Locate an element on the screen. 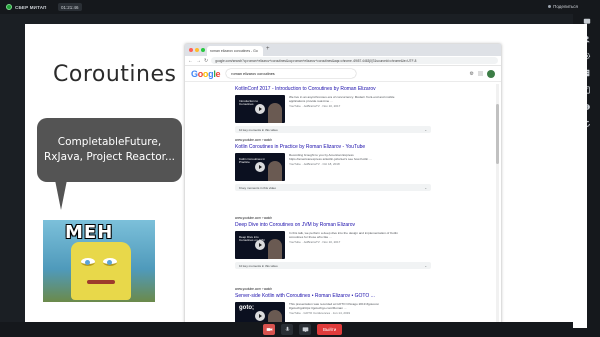 The width and height of the screenshot is (600, 337). camera-off-icon is located at coordinates (269, 329).